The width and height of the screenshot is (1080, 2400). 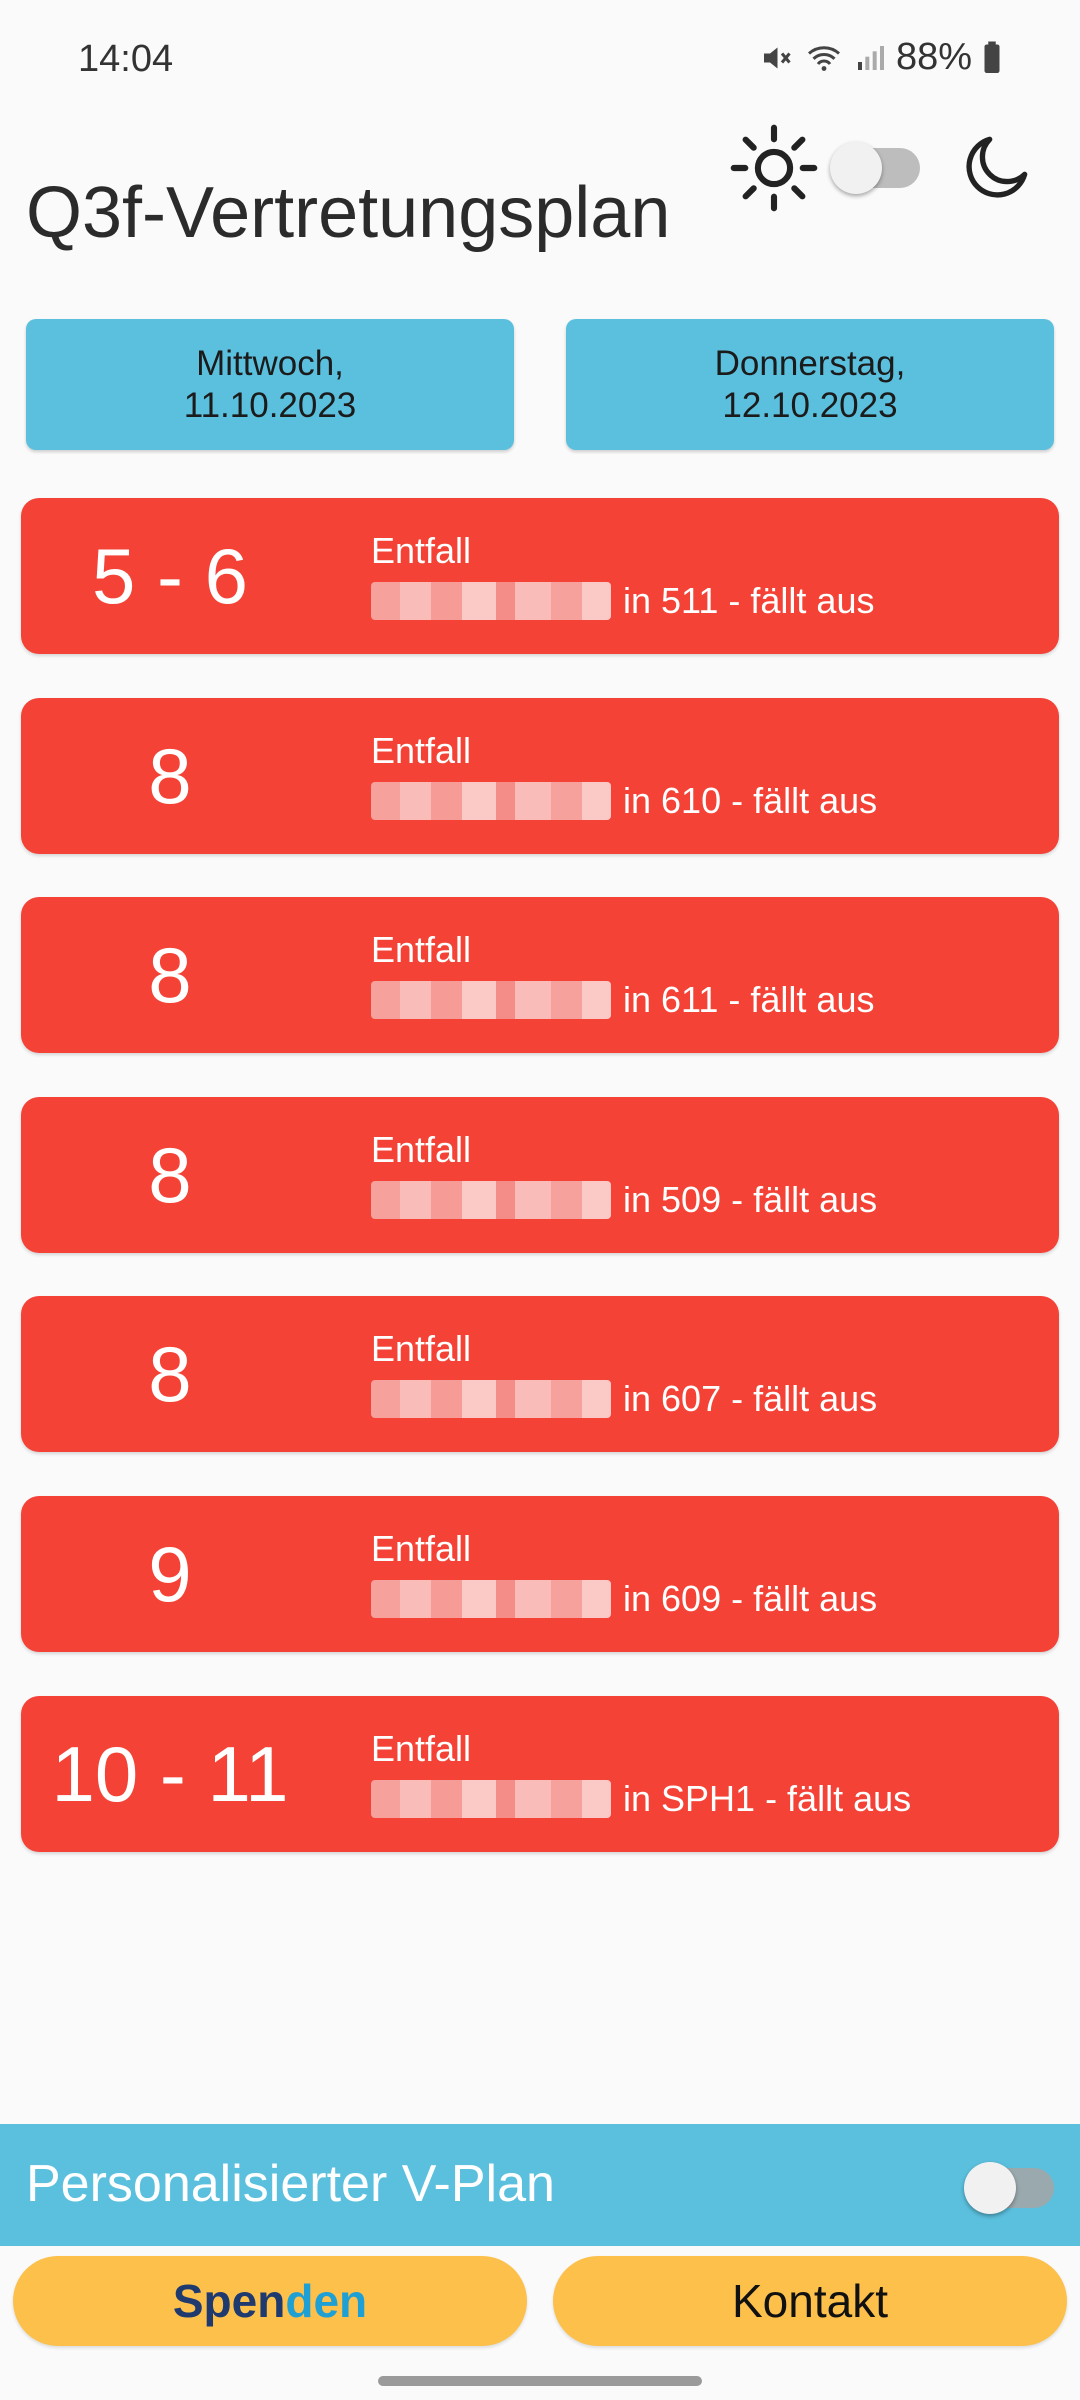 I want to click on mute-icon, so click(x=776, y=58).